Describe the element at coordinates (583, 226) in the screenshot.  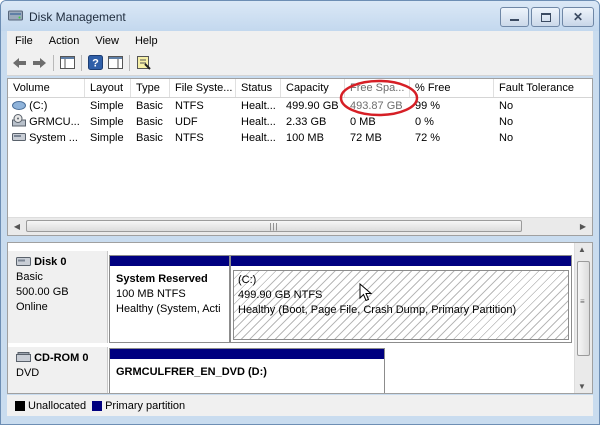
I see `scroll-right-icon: ▶` at that location.